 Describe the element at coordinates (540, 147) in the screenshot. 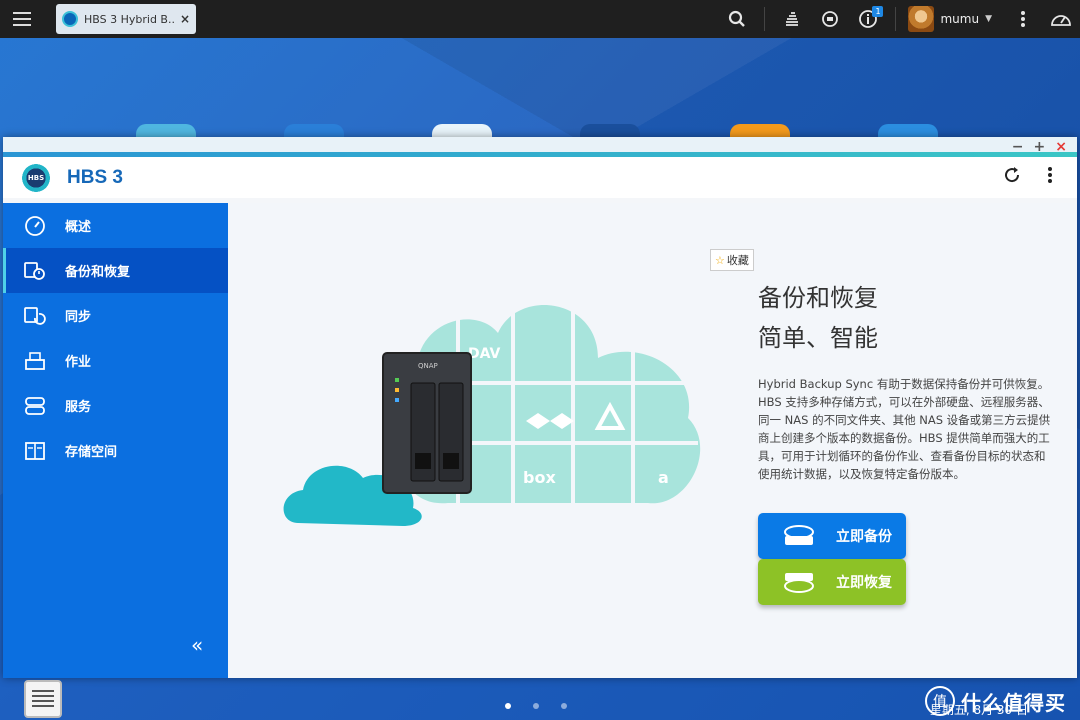

I see `window-titlebar: − + ×` at that location.